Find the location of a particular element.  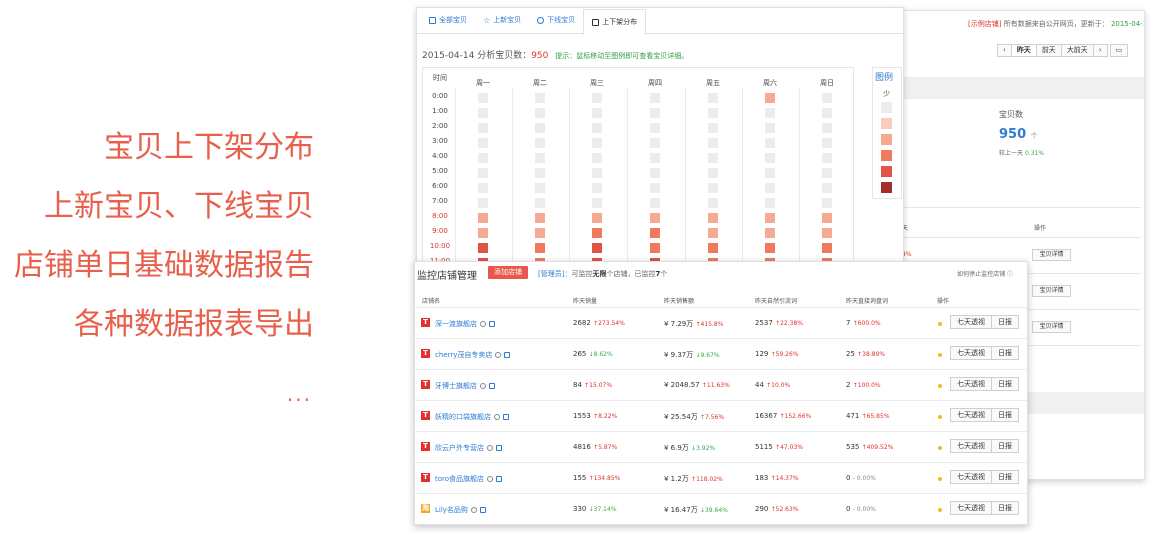

day-before-button: 前天 is located at coordinates (1048, 50).